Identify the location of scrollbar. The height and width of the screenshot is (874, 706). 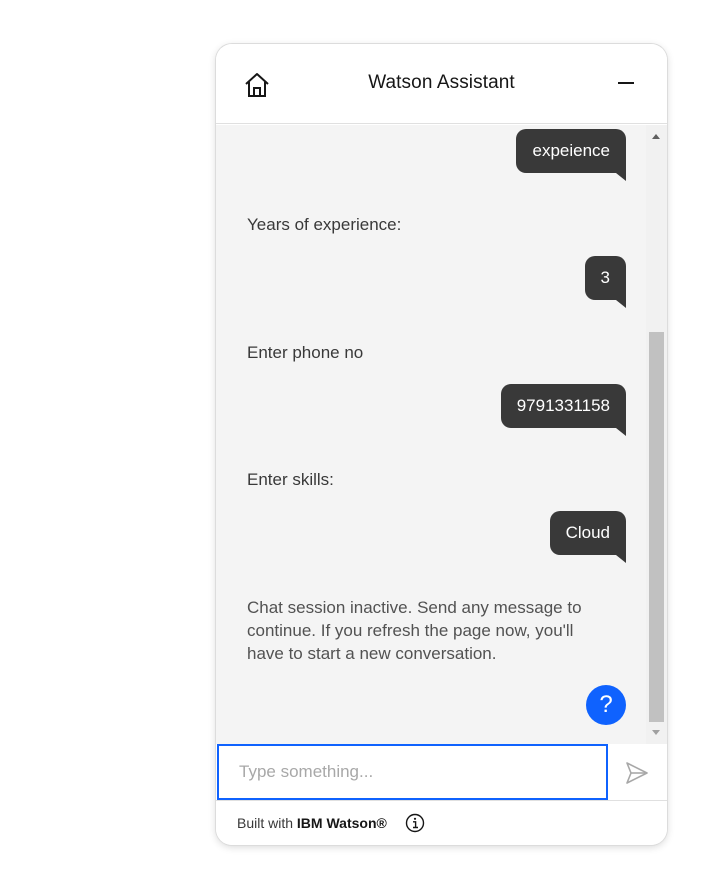
(656, 434).